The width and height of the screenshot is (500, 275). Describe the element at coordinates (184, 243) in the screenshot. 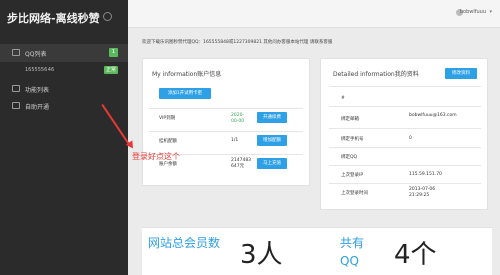

I see `members-label: 网站总会员数` at that location.